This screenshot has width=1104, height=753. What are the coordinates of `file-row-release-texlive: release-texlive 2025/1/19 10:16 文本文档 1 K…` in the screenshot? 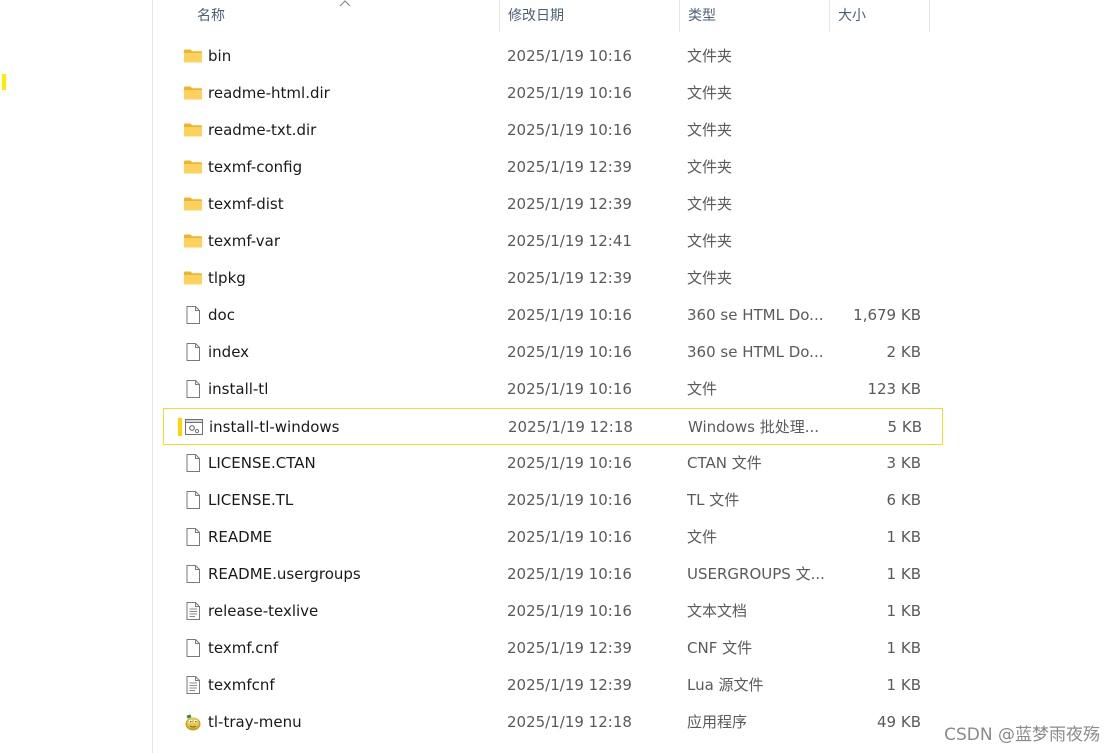 It's located at (553, 611).